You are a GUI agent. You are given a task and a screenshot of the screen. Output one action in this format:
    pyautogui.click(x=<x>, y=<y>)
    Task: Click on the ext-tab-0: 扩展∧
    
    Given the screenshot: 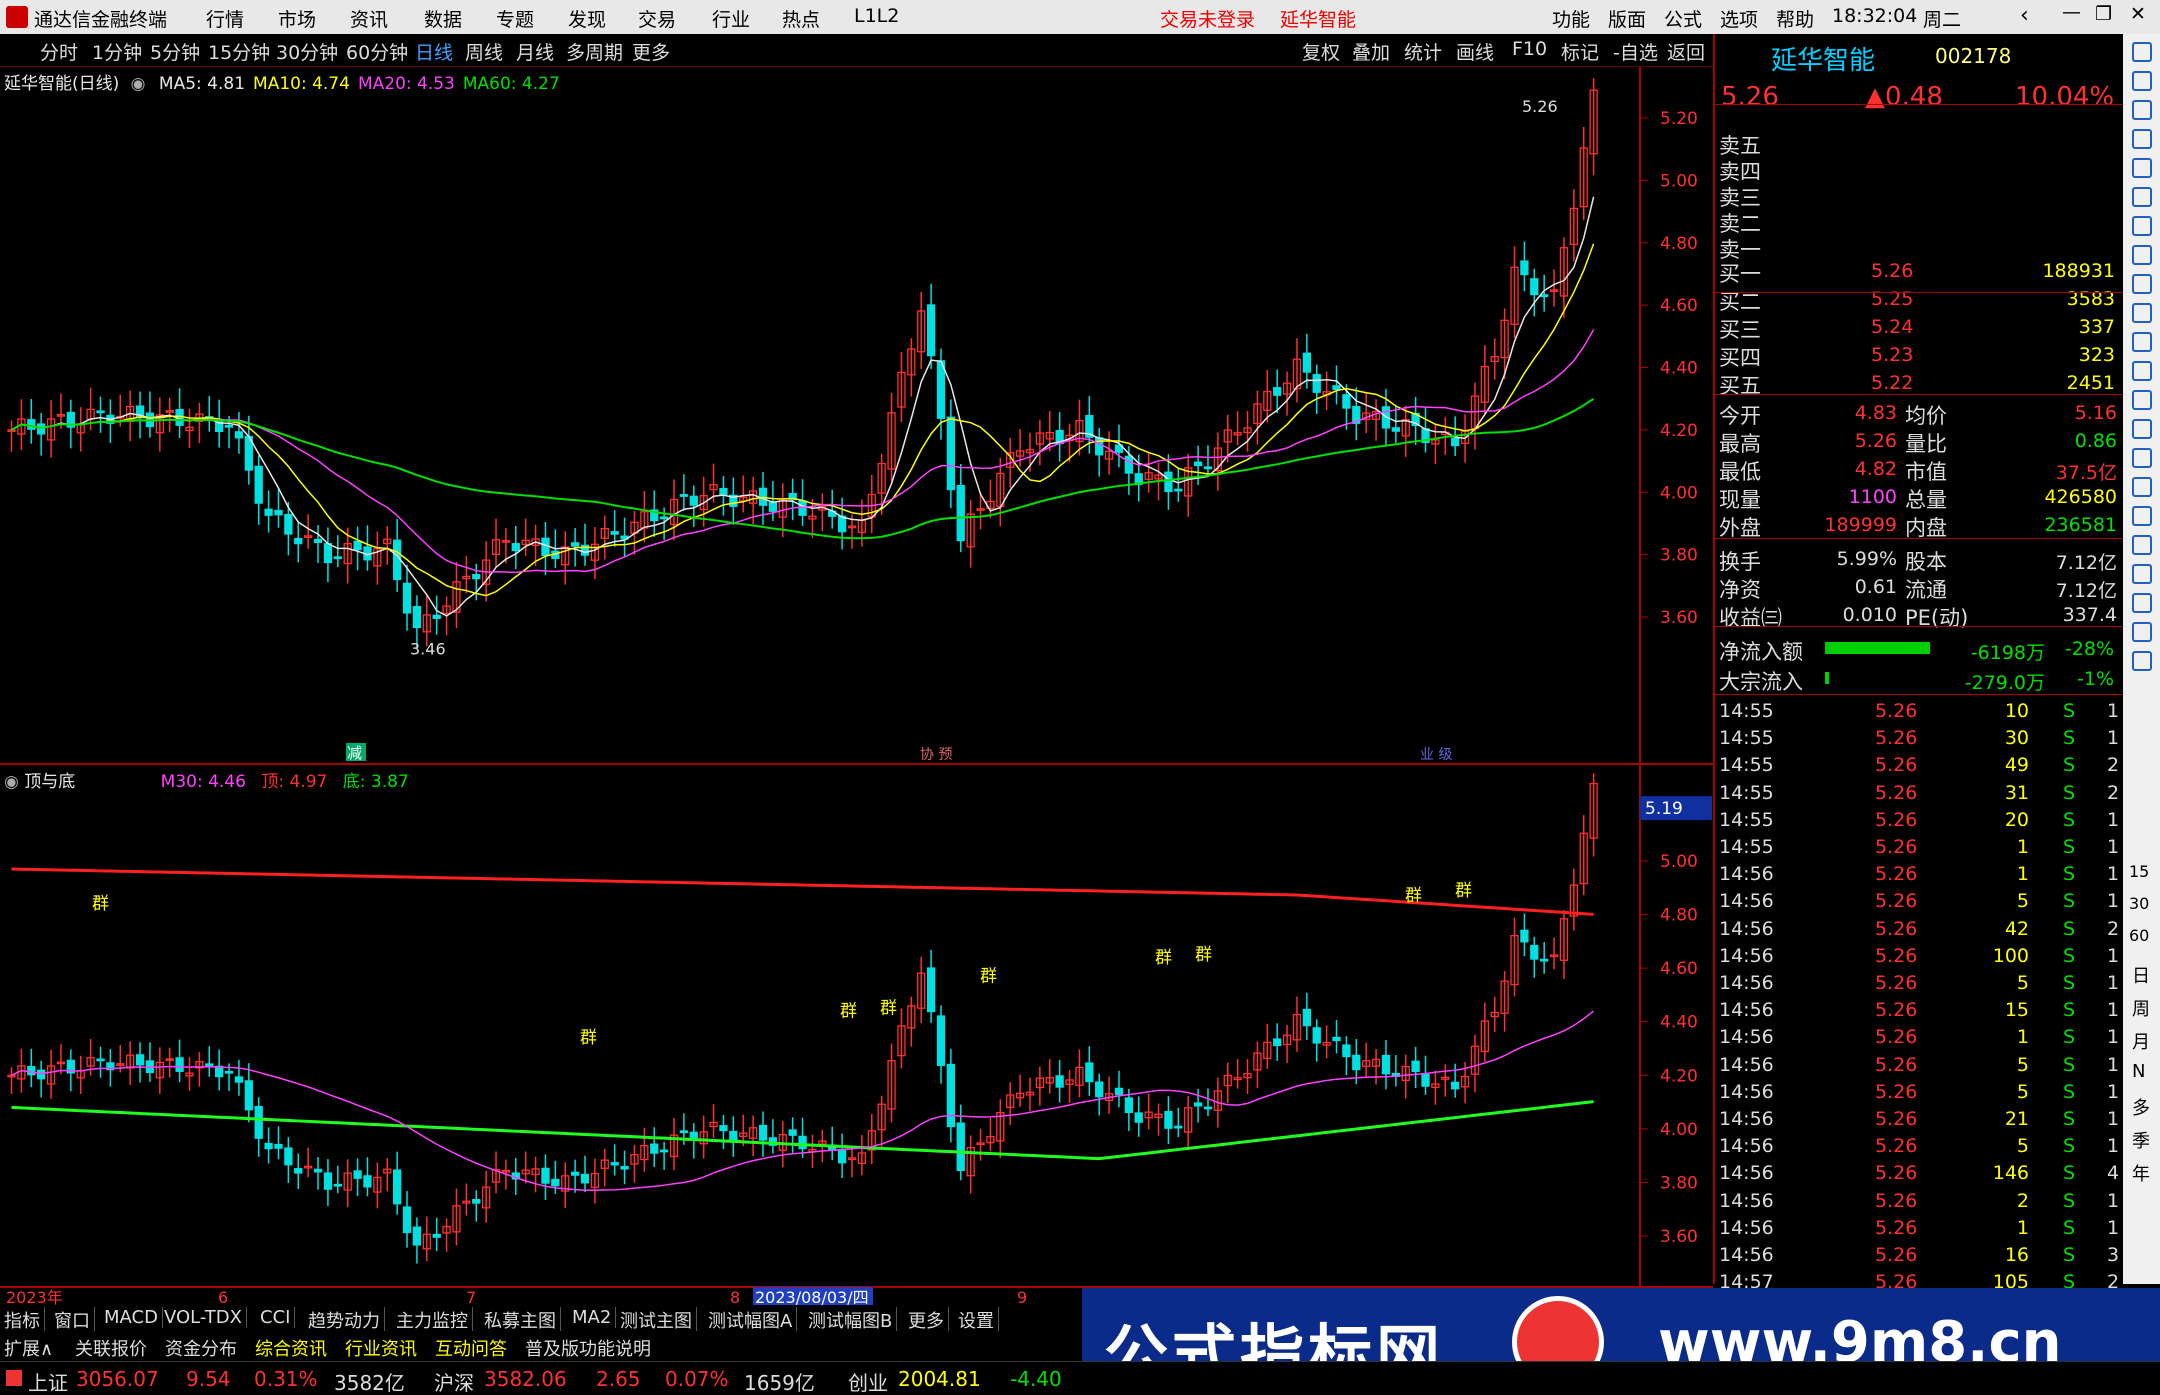 What is the action you would take?
    pyautogui.click(x=28, y=1348)
    